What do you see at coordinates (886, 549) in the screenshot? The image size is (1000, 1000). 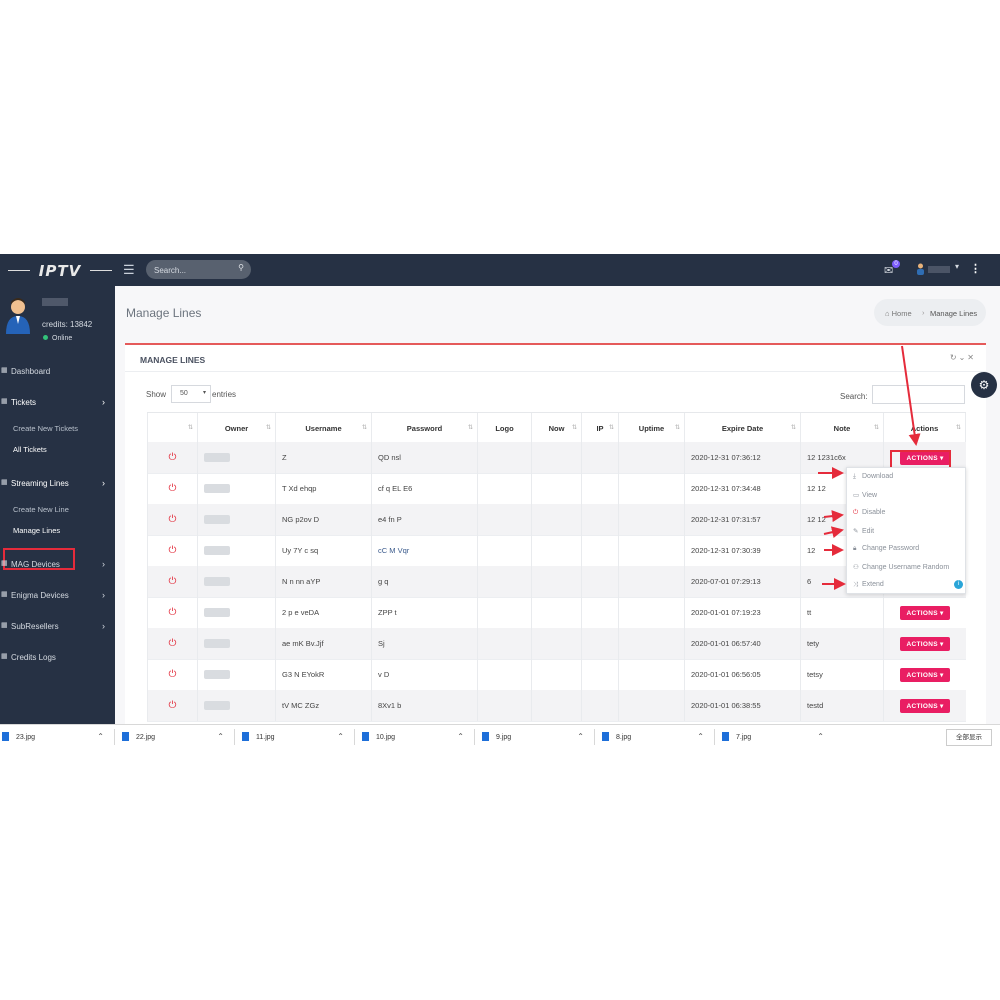 I see `dropdown-item-change-password: 🔒︎ Change Password` at bounding box center [886, 549].